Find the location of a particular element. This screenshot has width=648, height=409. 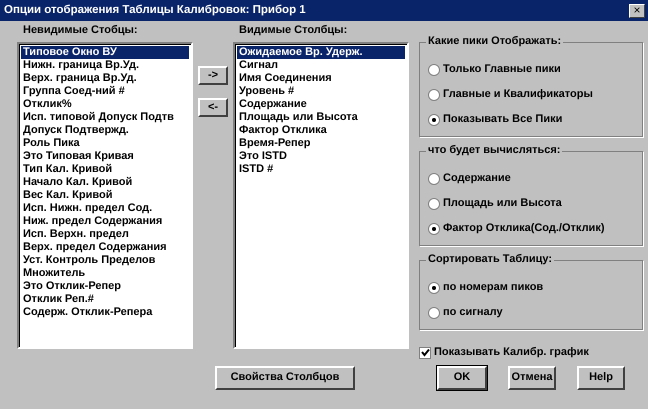

group-title: Какие пики Отображать: is located at coordinates (495, 41).